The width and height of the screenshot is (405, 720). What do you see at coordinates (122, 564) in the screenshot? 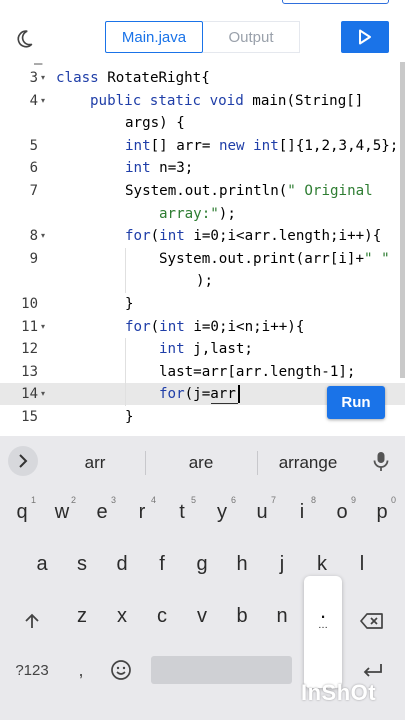
I see `key-d: d` at bounding box center [122, 564].